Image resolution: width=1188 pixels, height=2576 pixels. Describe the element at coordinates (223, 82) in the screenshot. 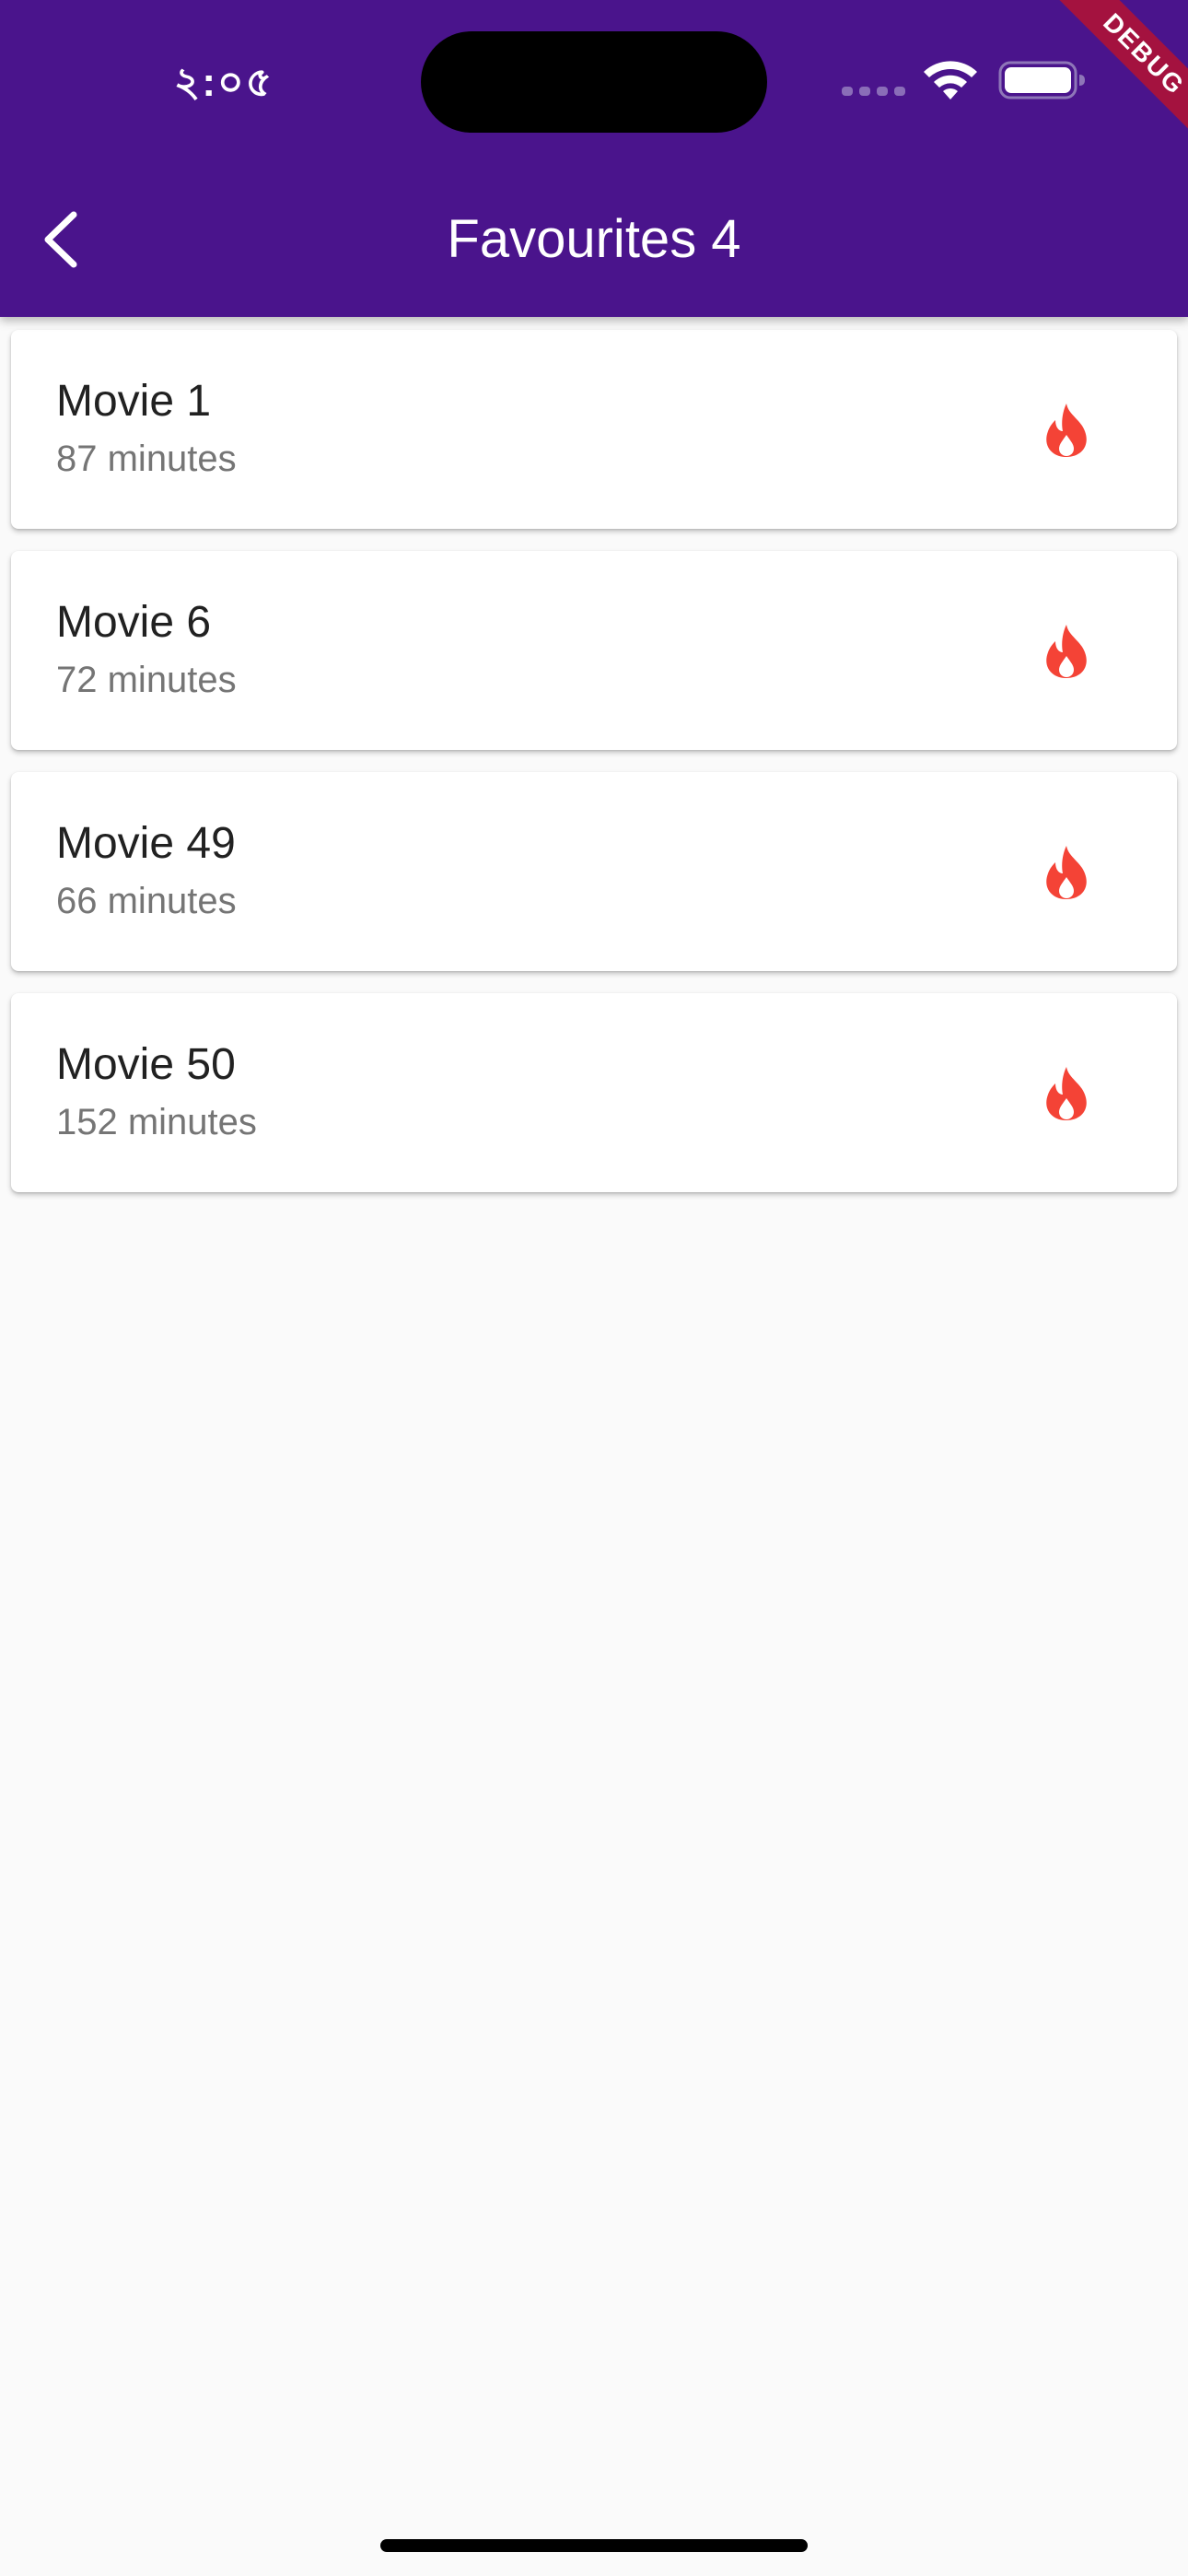

I see `status-time: ২:০৫` at that location.